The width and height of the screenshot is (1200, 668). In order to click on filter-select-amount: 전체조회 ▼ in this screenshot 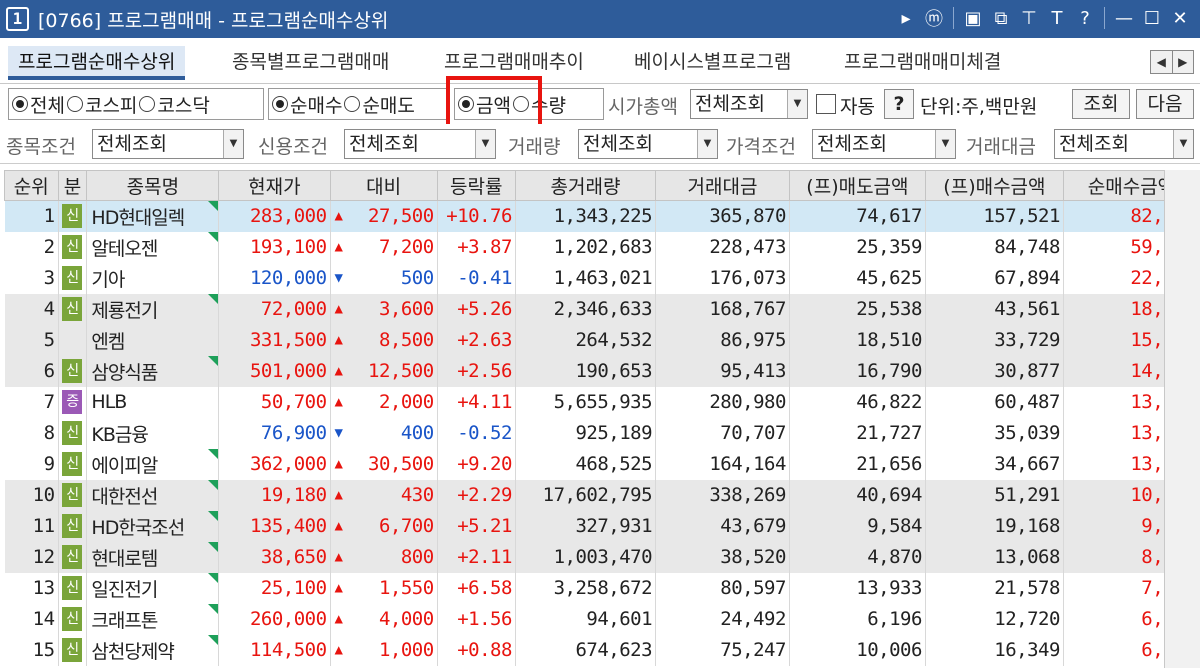, I will do `click(1124, 144)`.